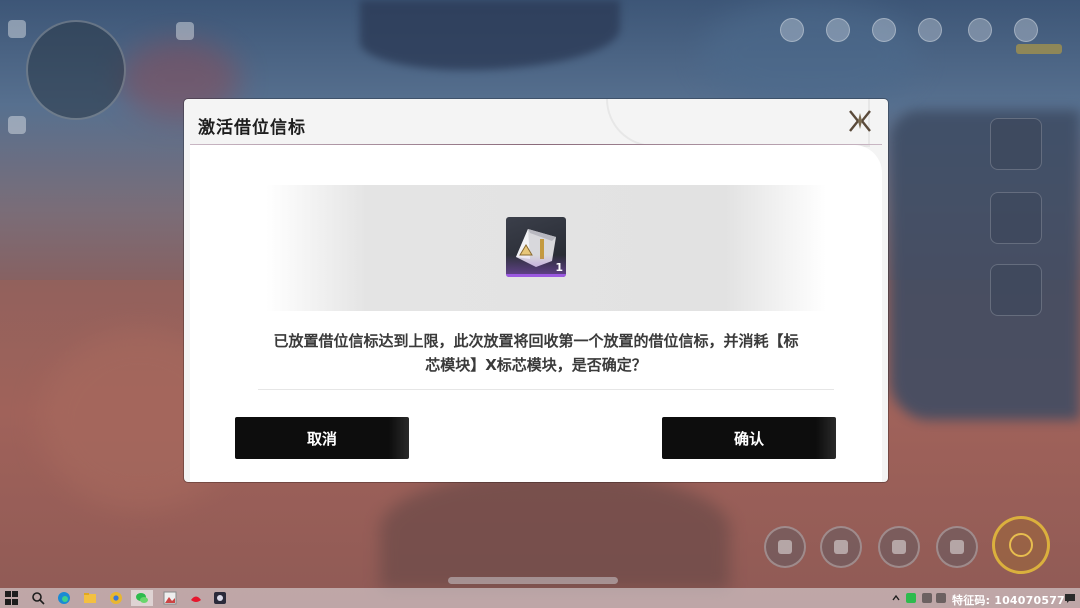 This screenshot has height=608, width=1080. I want to click on party-member-2-avatar, so click(1016, 218).